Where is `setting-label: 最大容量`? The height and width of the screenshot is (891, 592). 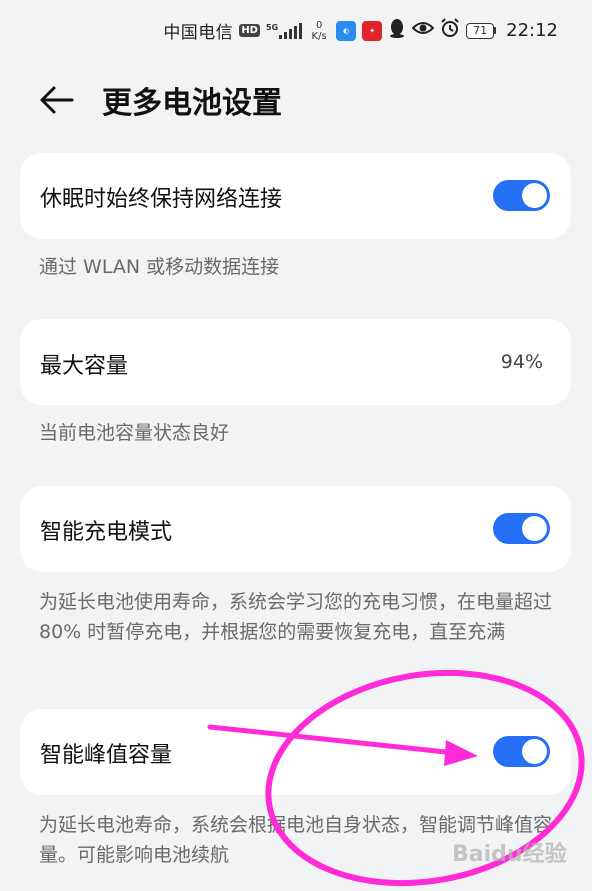
setting-label: 最大容量 is located at coordinates (84, 366).